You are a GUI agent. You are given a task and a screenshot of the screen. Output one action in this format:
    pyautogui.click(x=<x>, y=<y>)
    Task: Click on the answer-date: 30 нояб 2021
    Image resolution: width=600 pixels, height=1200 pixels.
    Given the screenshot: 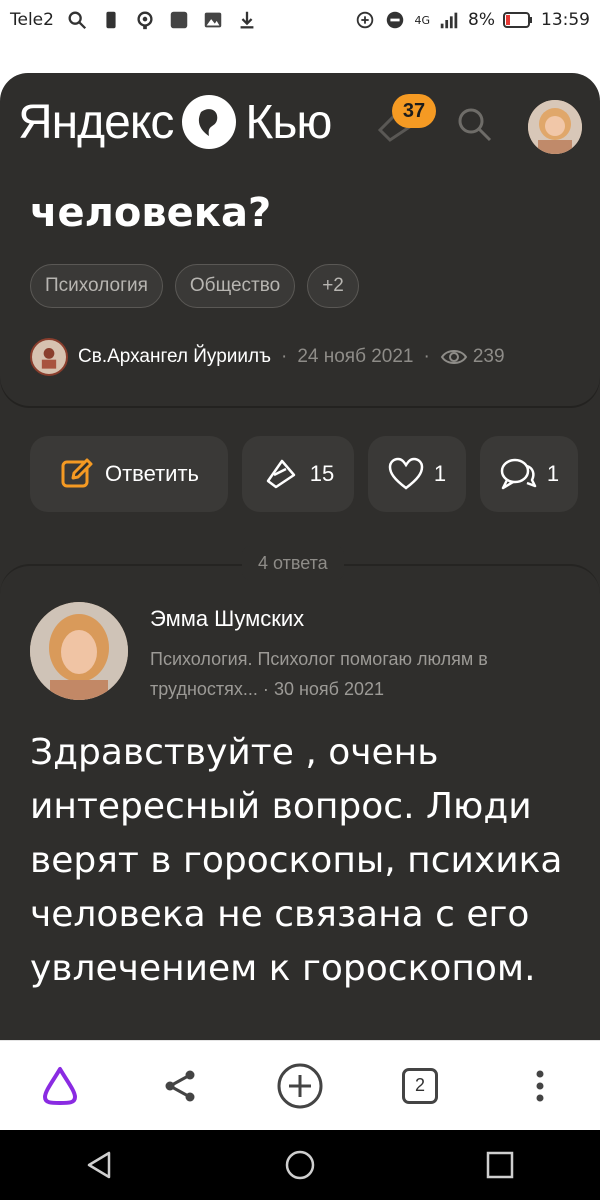 What is the action you would take?
    pyautogui.click(x=329, y=689)
    